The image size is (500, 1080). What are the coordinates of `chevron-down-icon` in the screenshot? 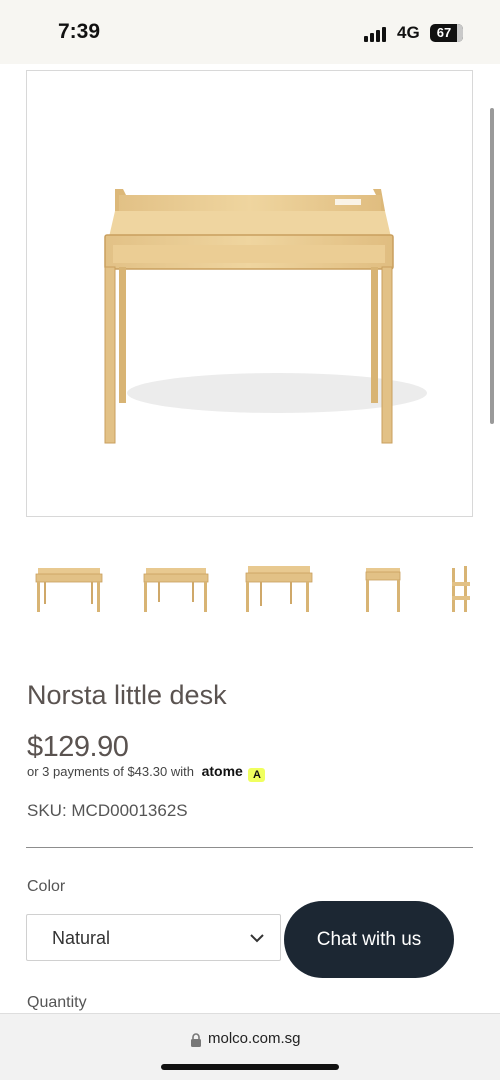 It's located at (257, 938).